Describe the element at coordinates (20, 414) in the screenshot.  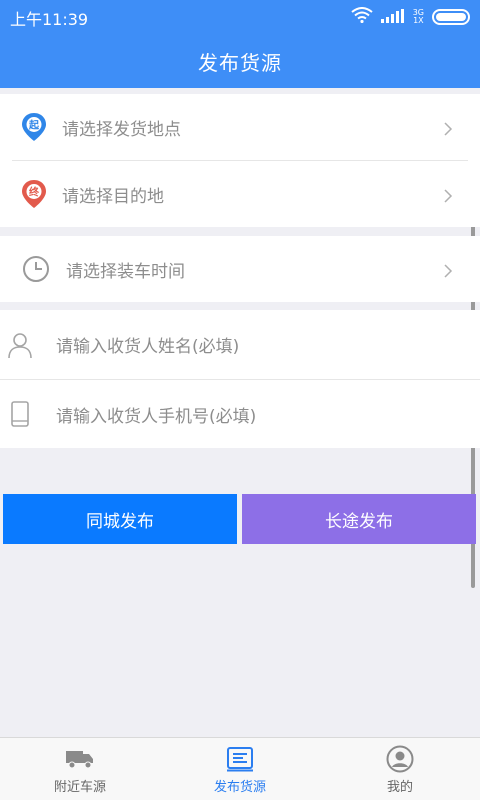
I see `phone-icon` at that location.